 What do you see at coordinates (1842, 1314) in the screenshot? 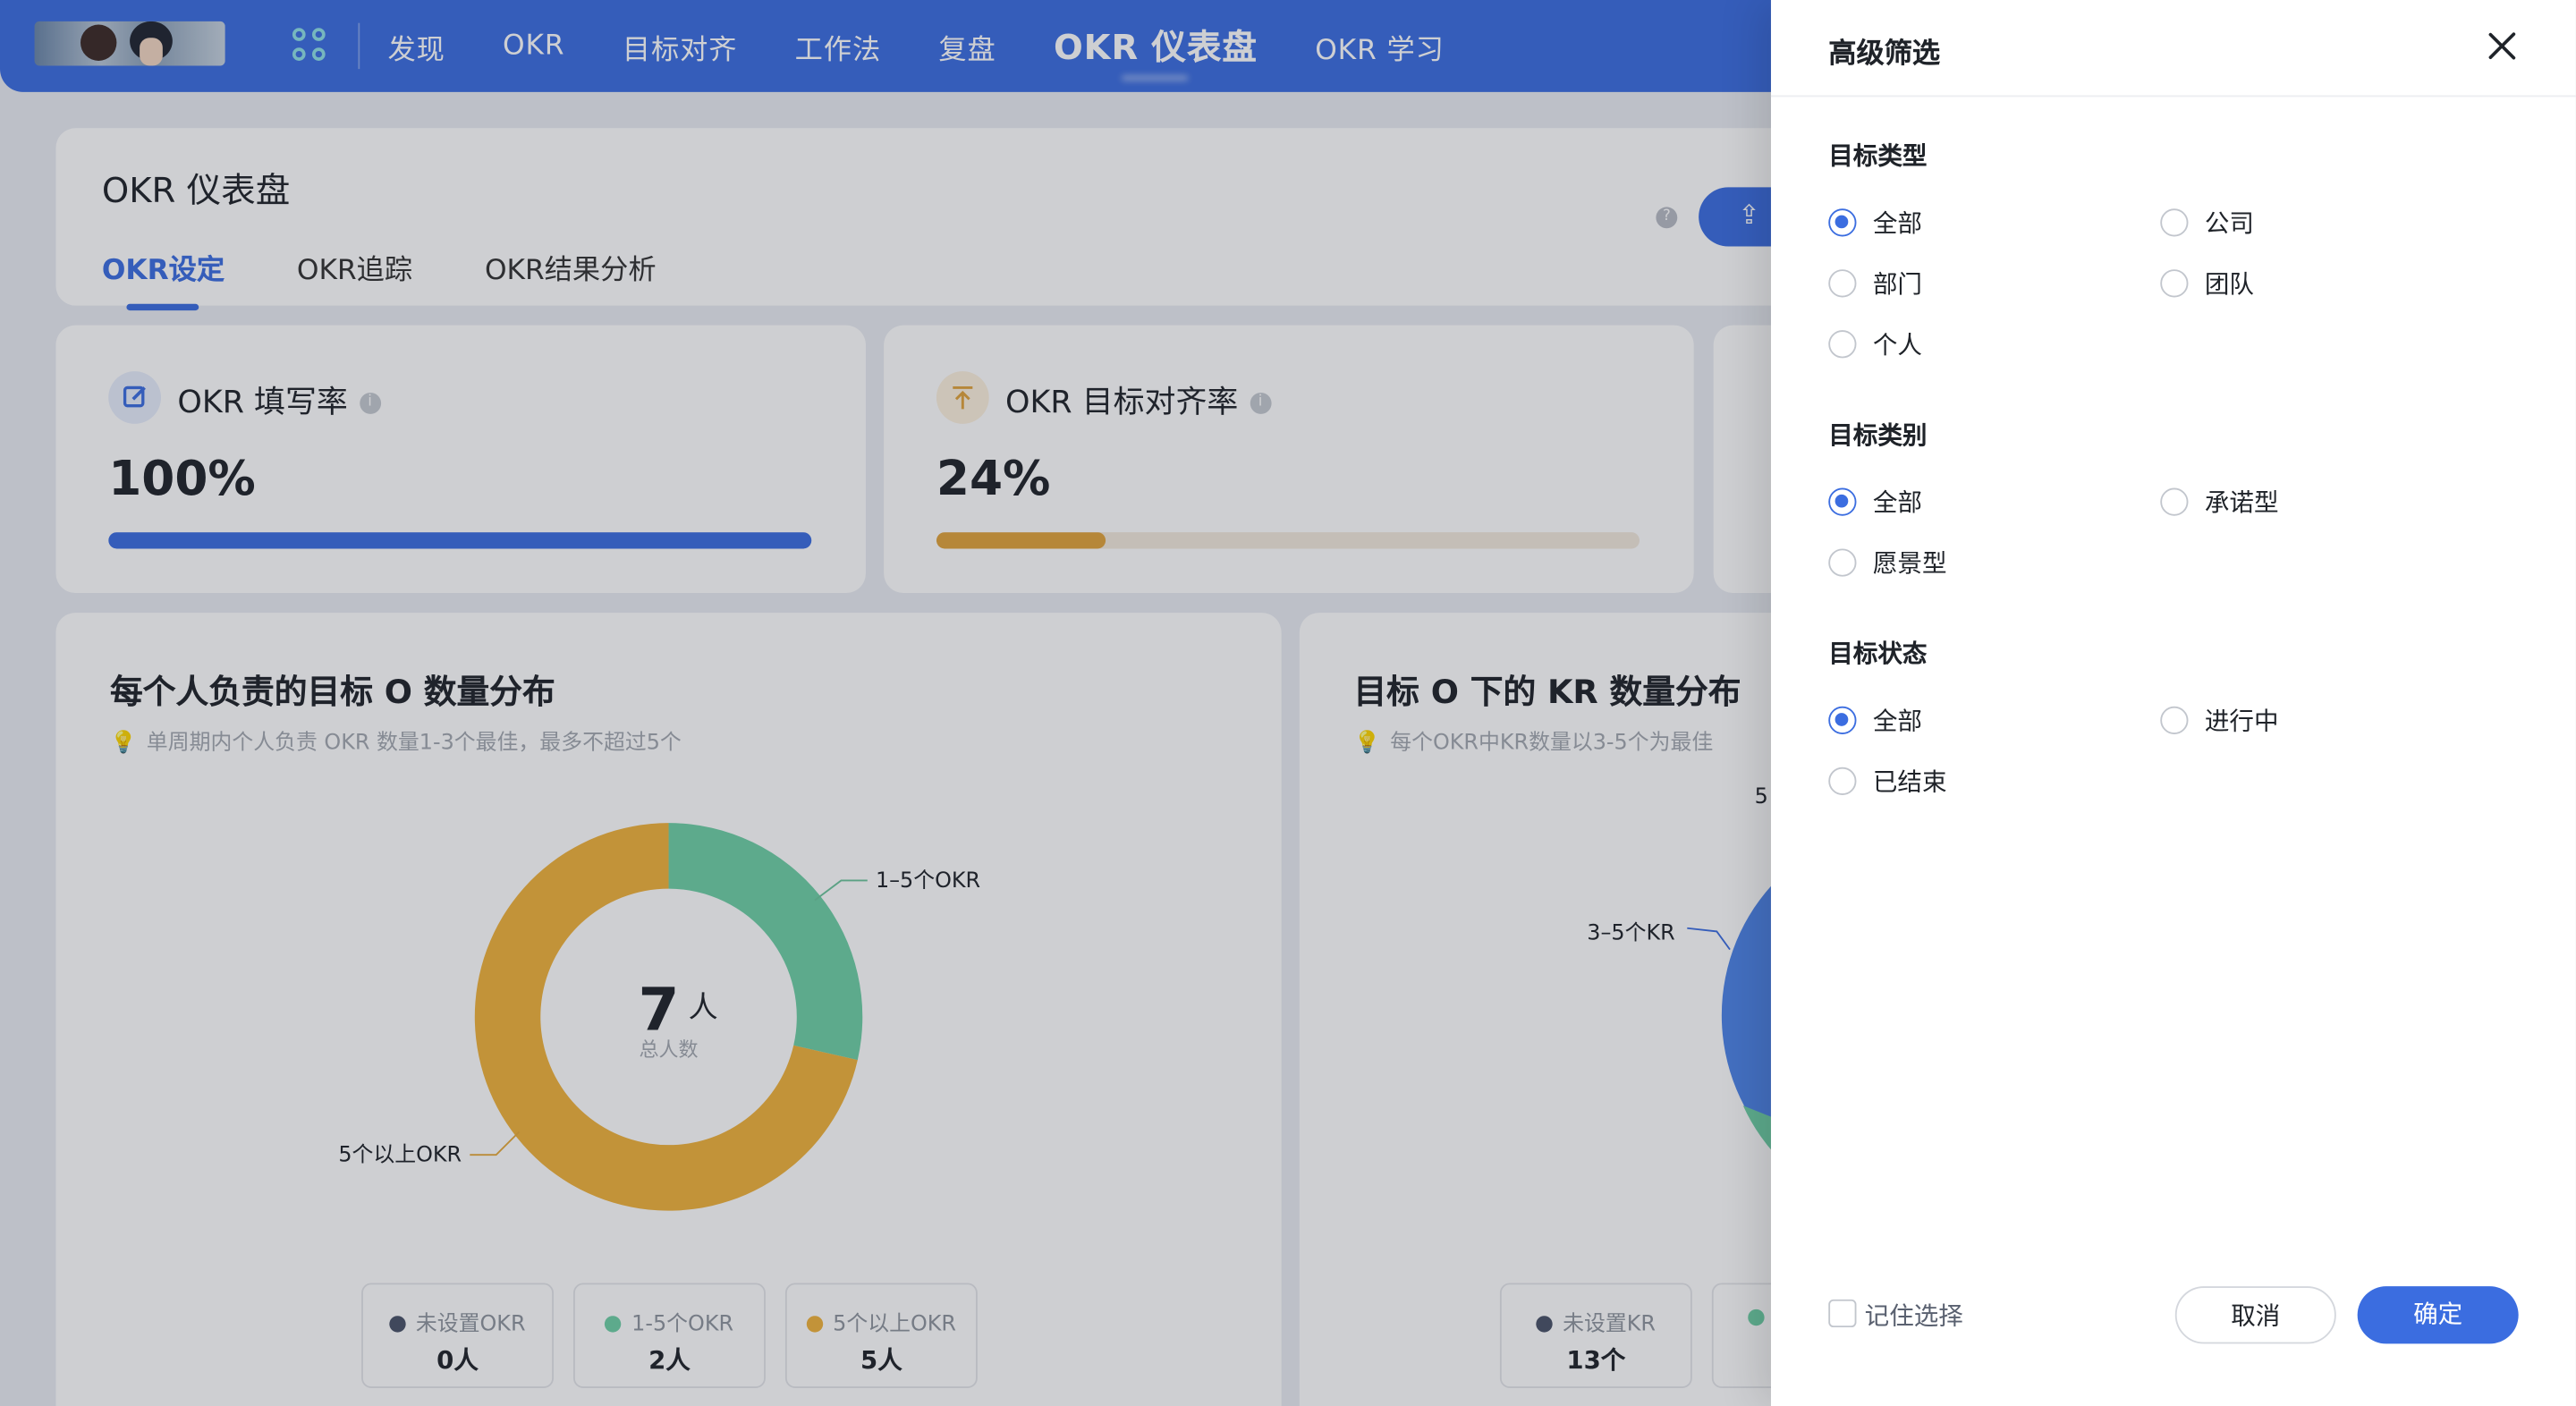
I see `remember-checkbox` at bounding box center [1842, 1314].